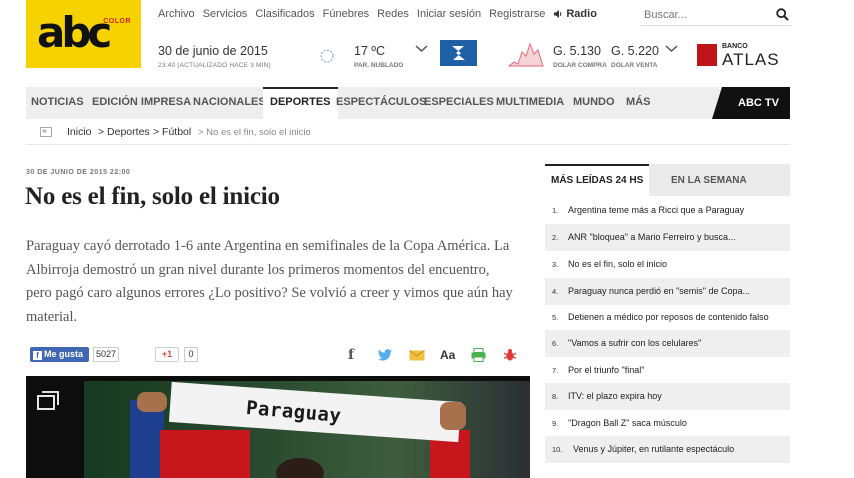 The image size is (854, 478). I want to click on like-label: Me gusta, so click(64, 354).